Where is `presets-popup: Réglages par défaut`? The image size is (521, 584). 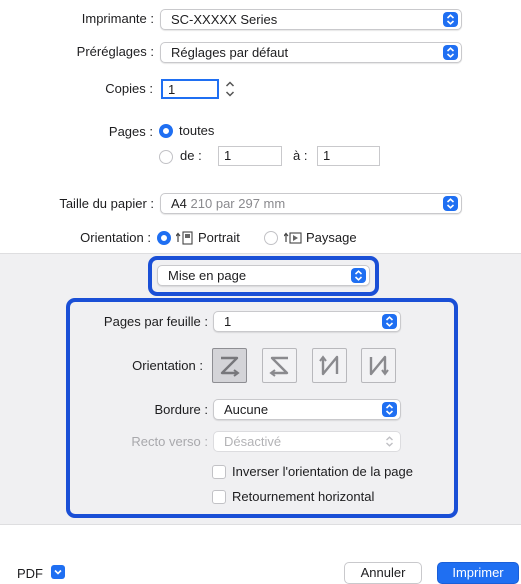
presets-popup: Réglages par défaut is located at coordinates (311, 52).